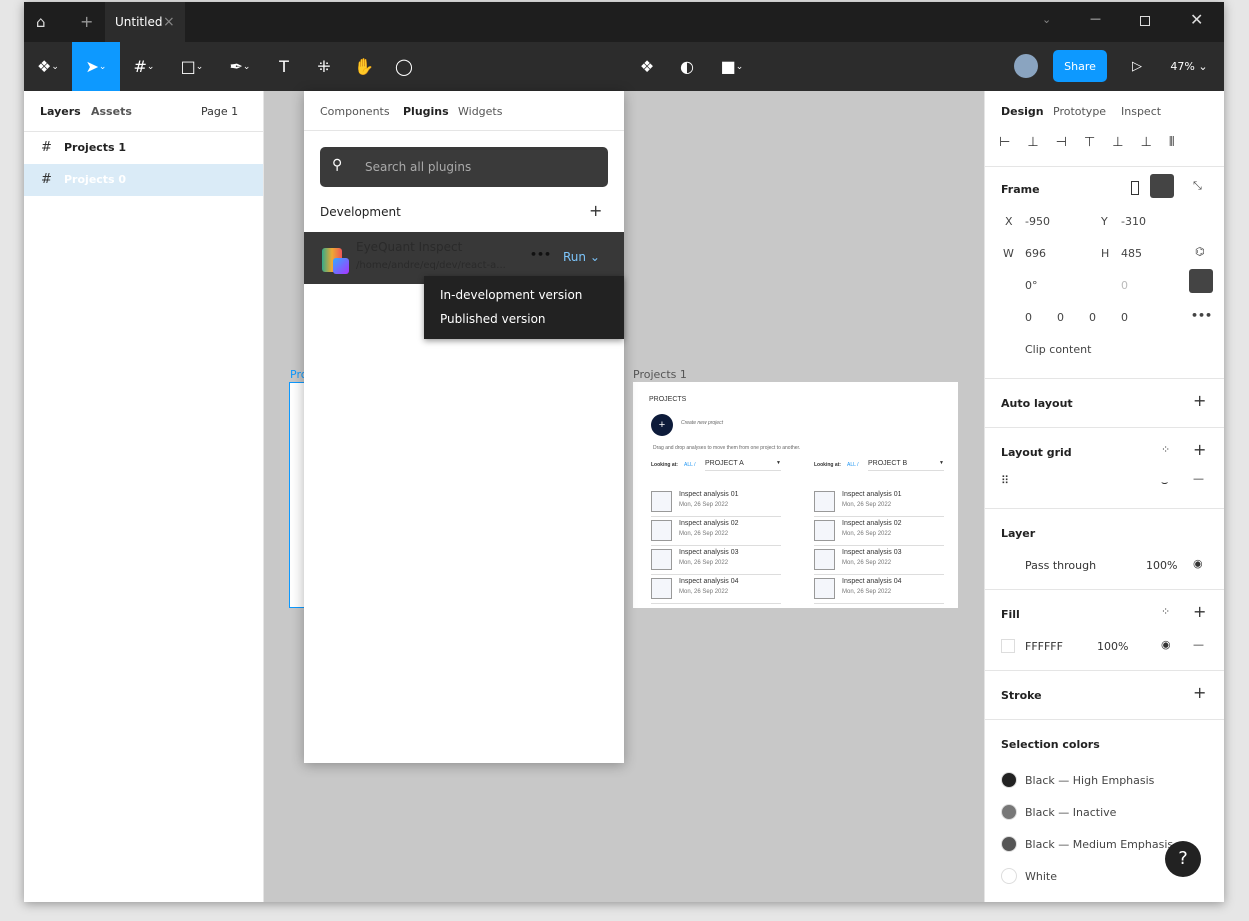 This screenshot has width=1249, height=921. Describe the element at coordinates (1201, 281) in the screenshot. I see `independent-corners-icon` at that location.